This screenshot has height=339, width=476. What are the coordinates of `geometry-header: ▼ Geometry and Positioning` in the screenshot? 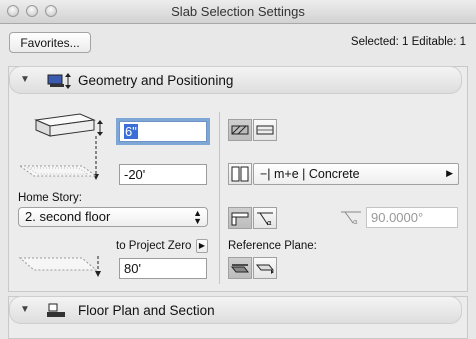 It's located at (235, 80).